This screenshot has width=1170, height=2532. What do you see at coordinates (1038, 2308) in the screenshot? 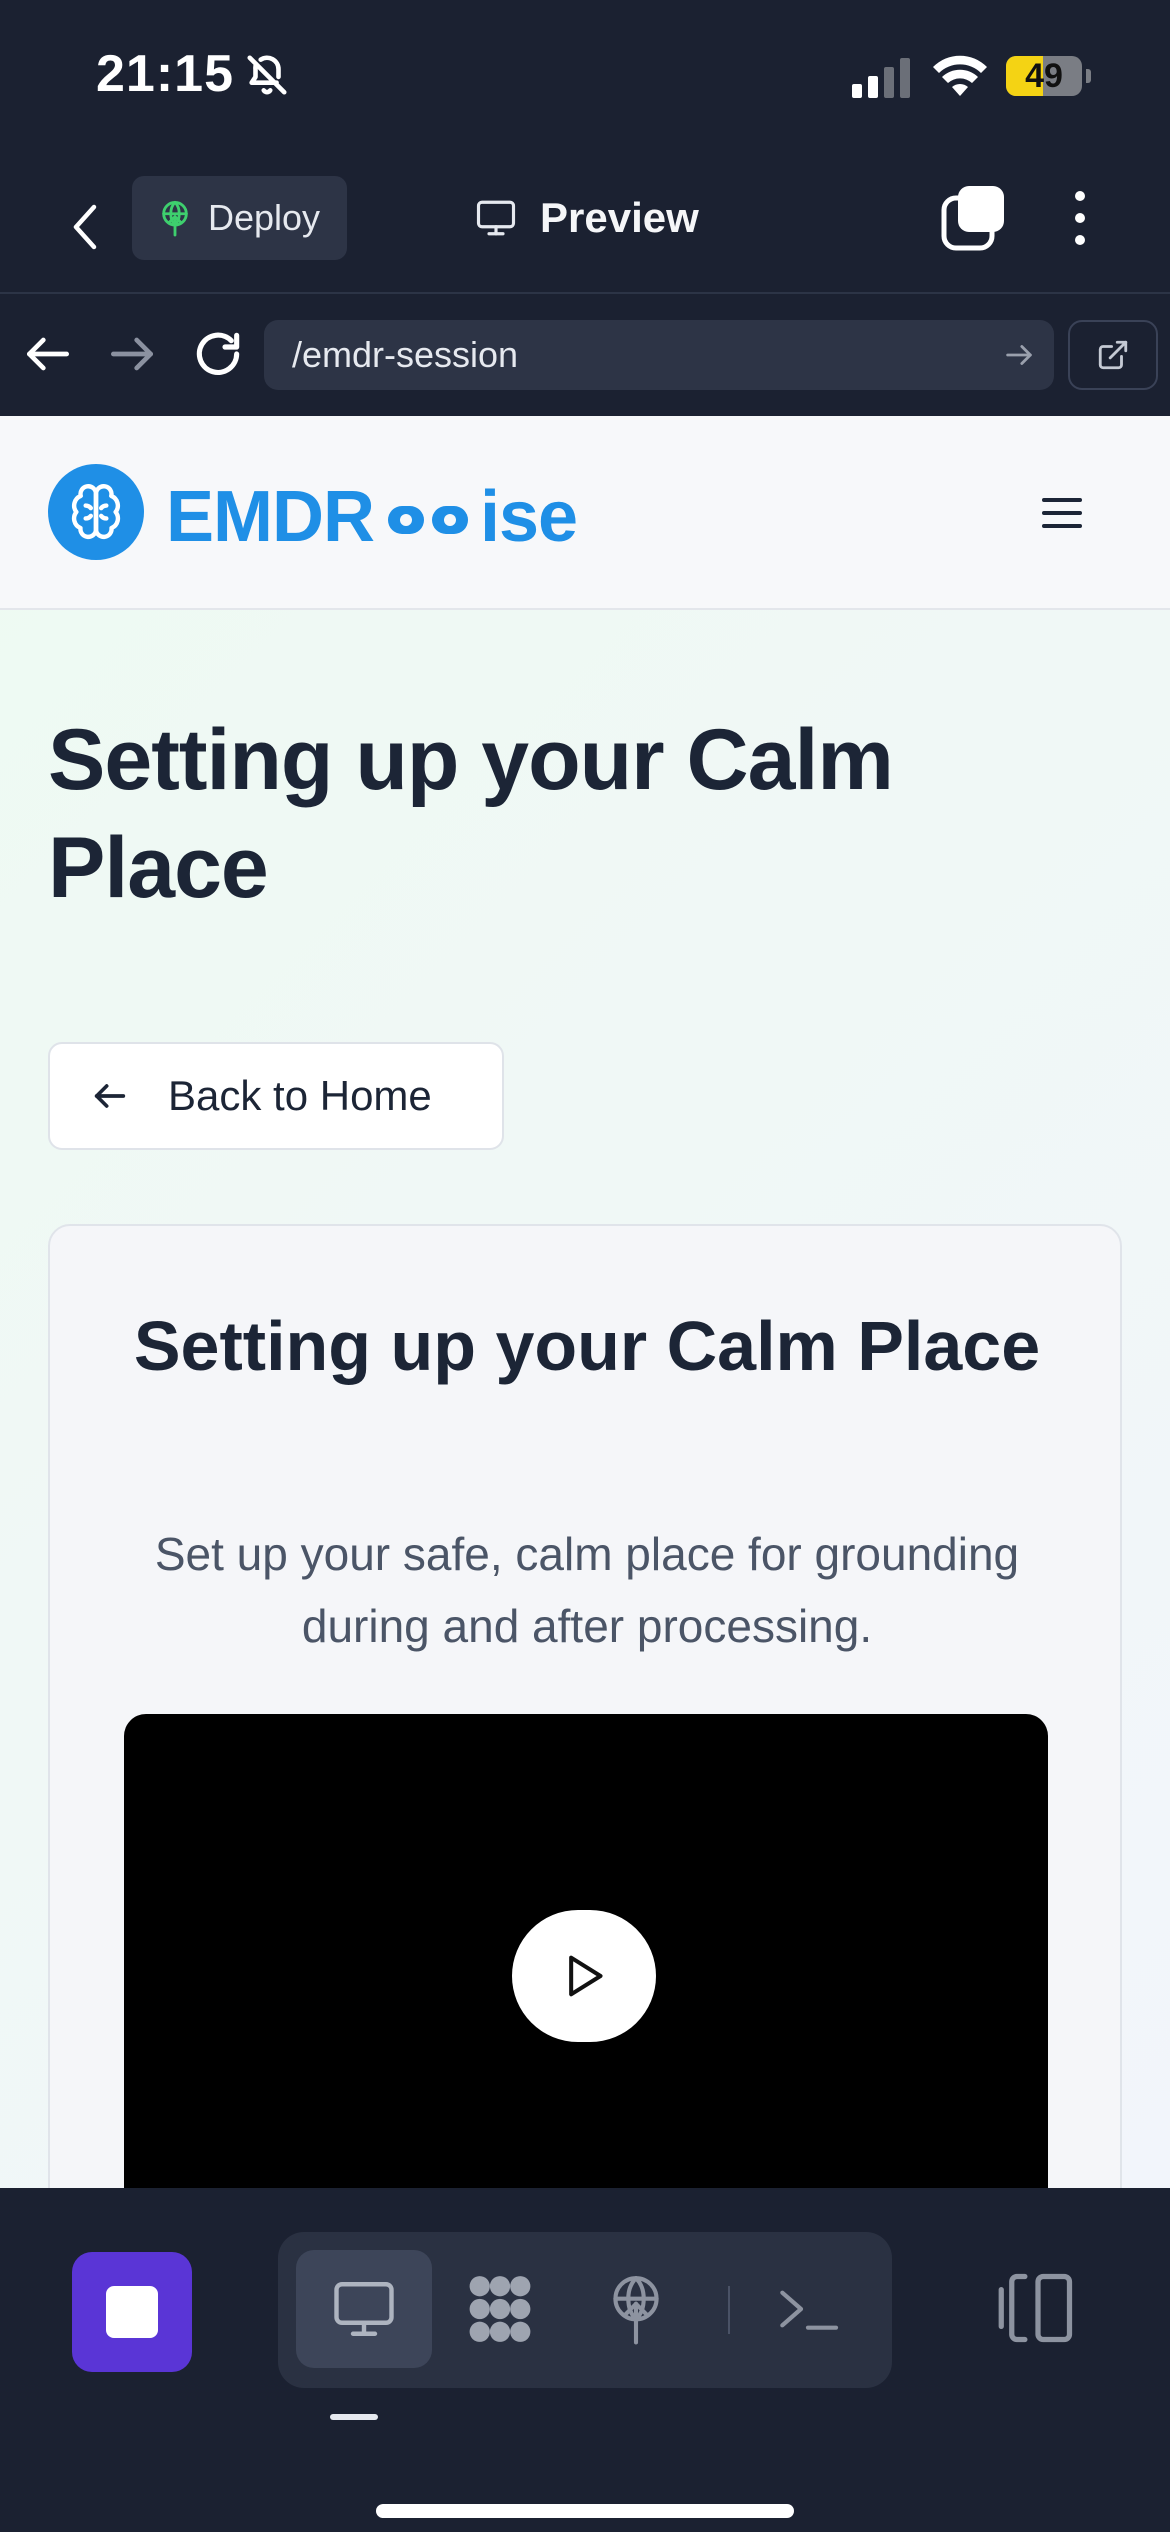
I see `split-layout-icon` at bounding box center [1038, 2308].